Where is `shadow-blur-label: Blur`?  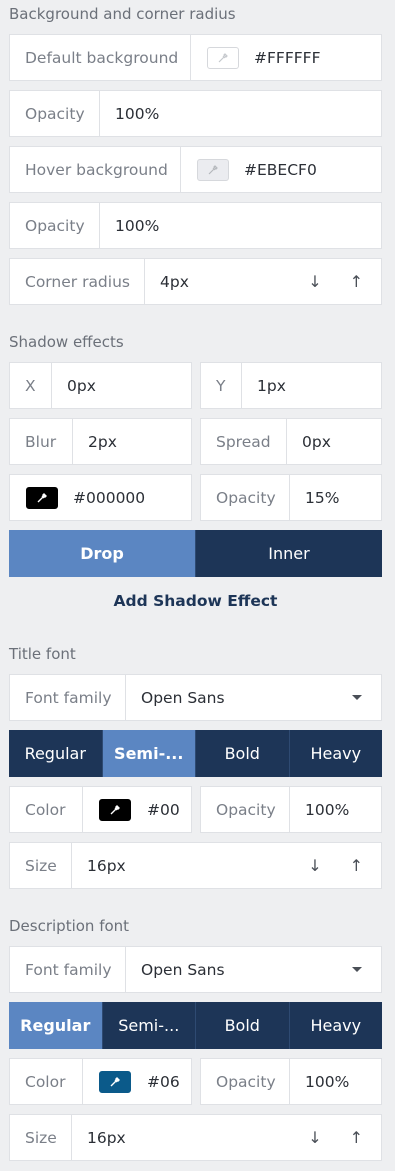
shadow-blur-label: Blur is located at coordinates (41, 441).